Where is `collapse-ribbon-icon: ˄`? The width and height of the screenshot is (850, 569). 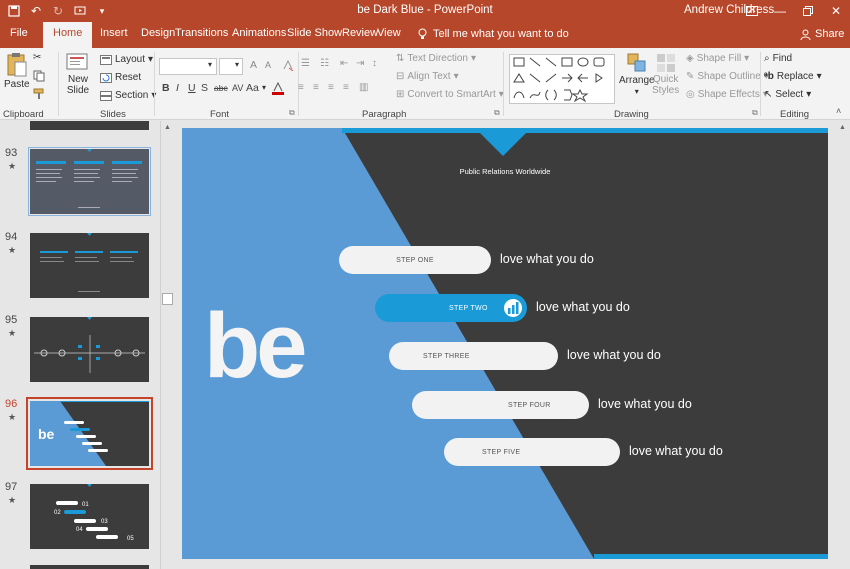
collapse-ribbon-icon: ˄ is located at coordinates (838, 111).